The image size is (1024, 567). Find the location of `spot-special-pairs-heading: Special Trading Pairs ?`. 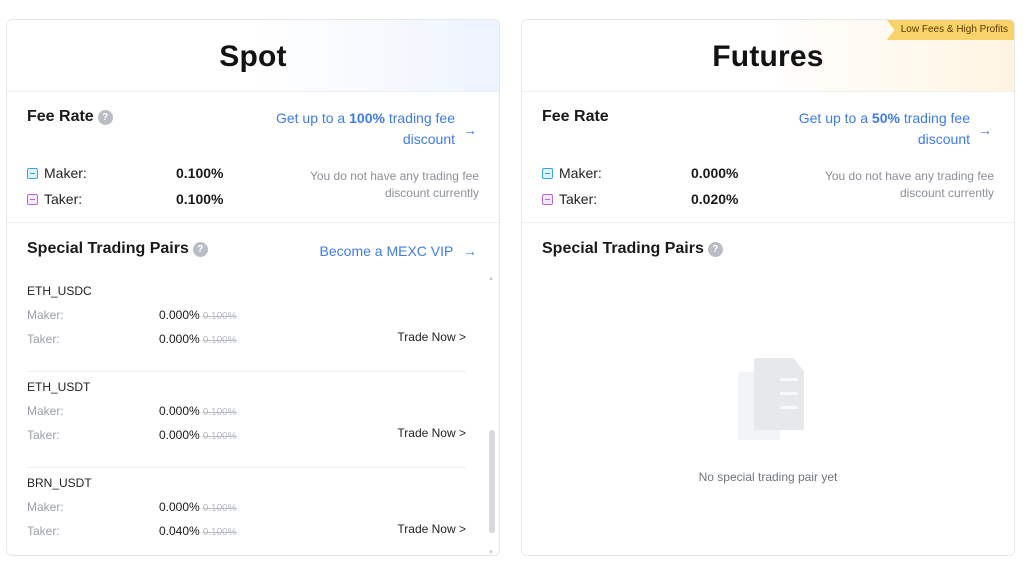

spot-special-pairs-heading: Special Trading Pairs ? is located at coordinates (117, 249).